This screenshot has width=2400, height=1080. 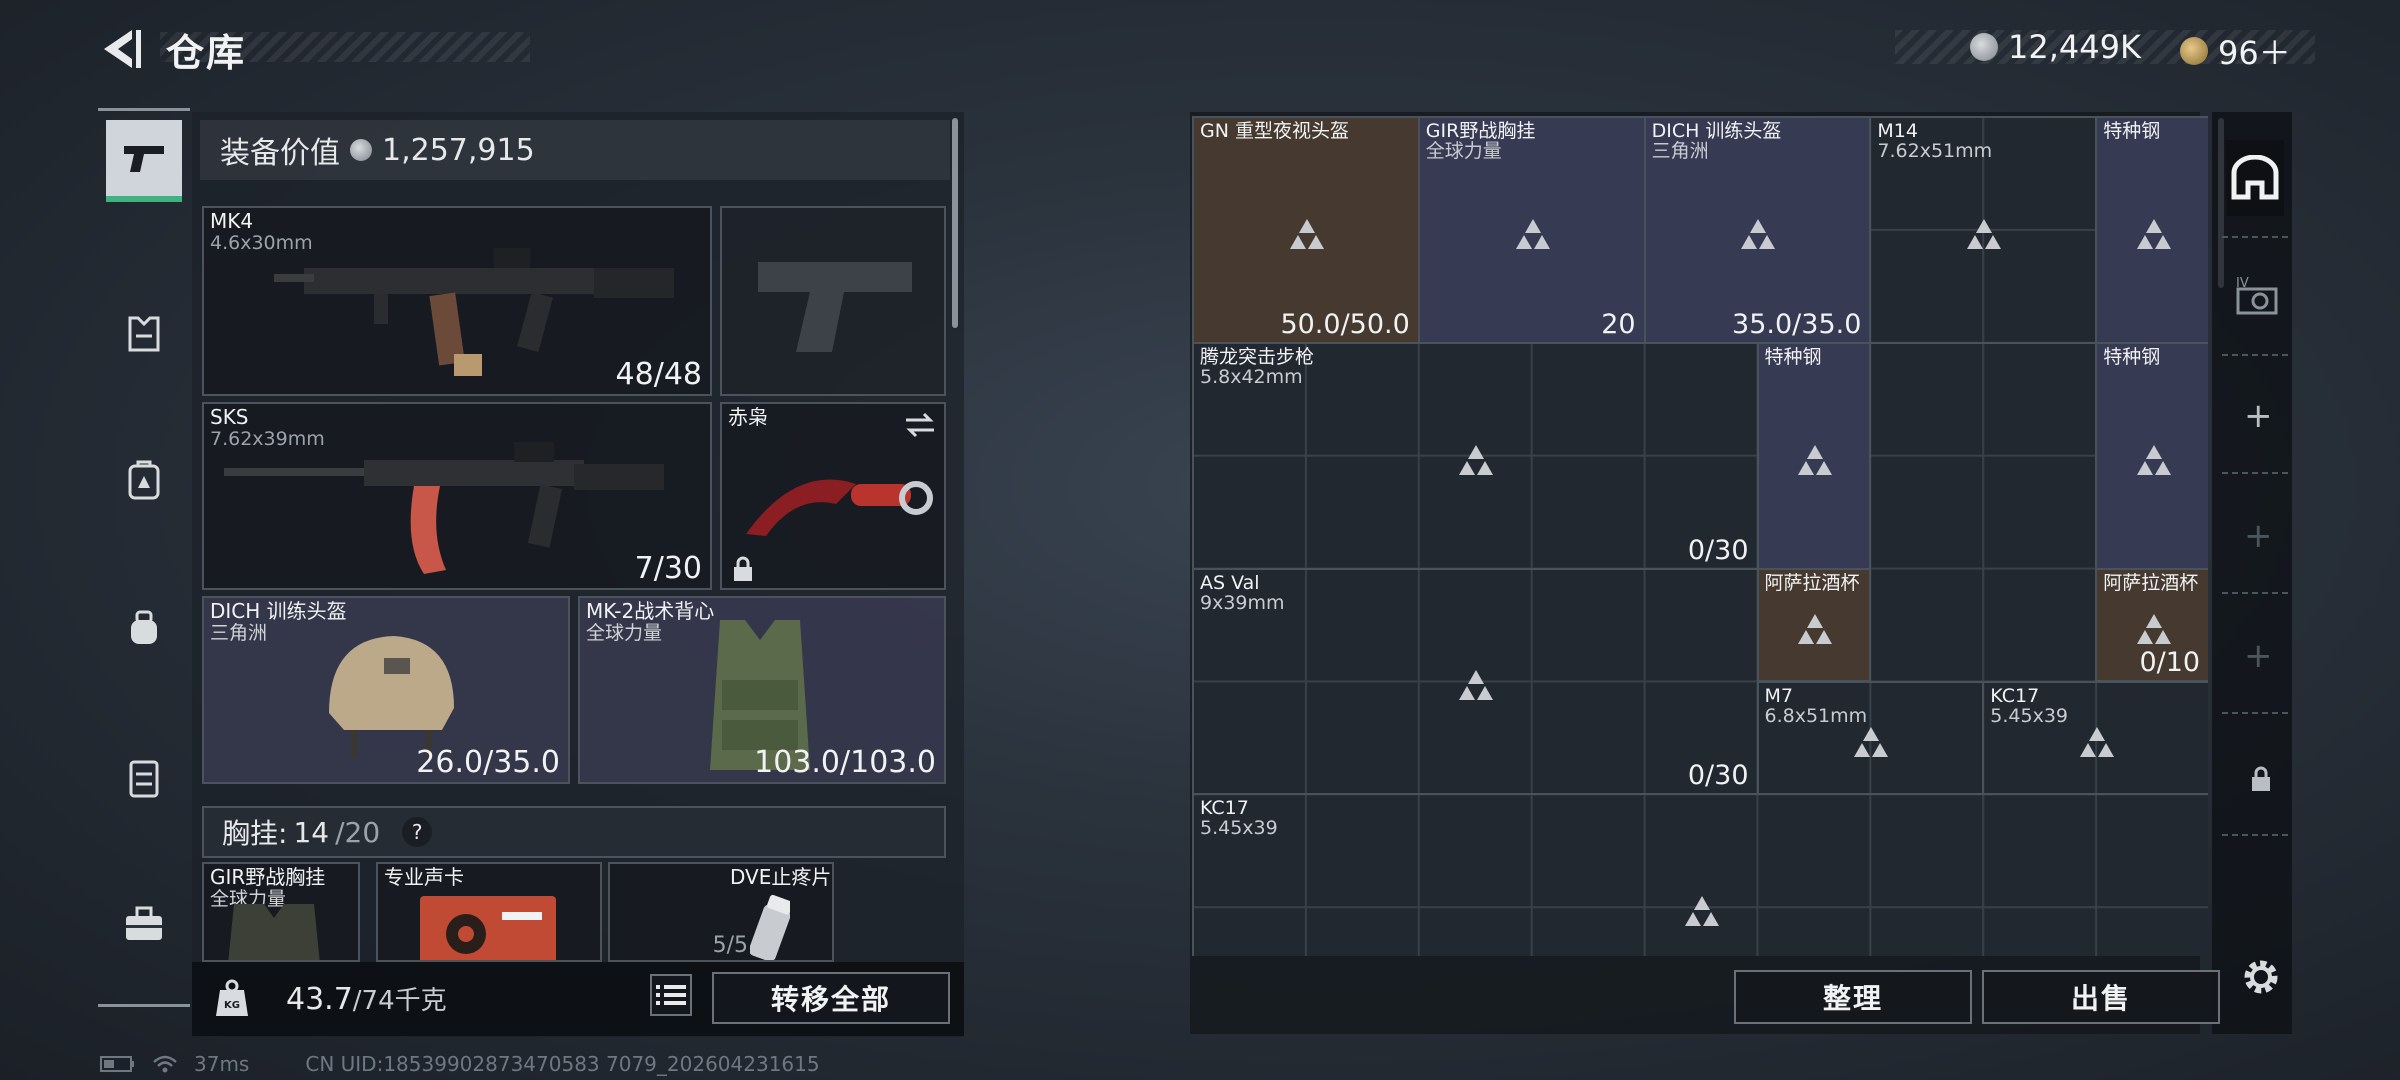 What do you see at coordinates (574, 832) in the screenshot?
I see `chest-rig-header: 胸挂: 14 /20 ?` at bounding box center [574, 832].